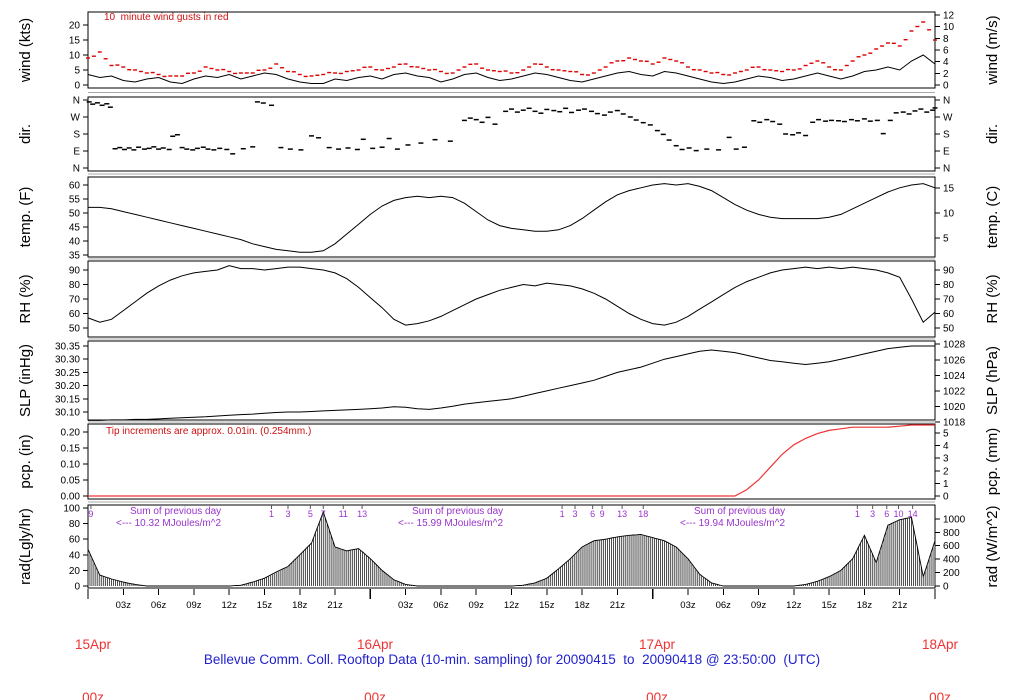 The width and height of the screenshot is (1024, 700). What do you see at coordinates (794, 605) in the screenshot?
I see `hour-tick-label: 12z` at bounding box center [794, 605].